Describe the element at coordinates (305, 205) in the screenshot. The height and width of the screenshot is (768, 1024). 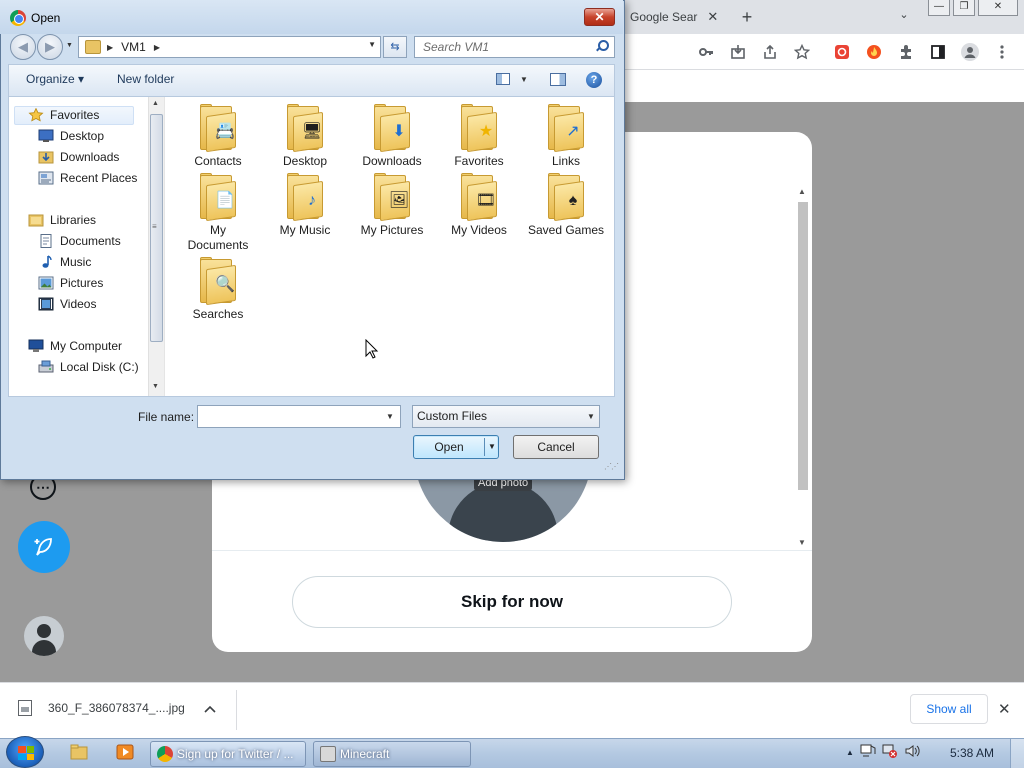
I see `folder-my-music: ♪ My Music` at that location.